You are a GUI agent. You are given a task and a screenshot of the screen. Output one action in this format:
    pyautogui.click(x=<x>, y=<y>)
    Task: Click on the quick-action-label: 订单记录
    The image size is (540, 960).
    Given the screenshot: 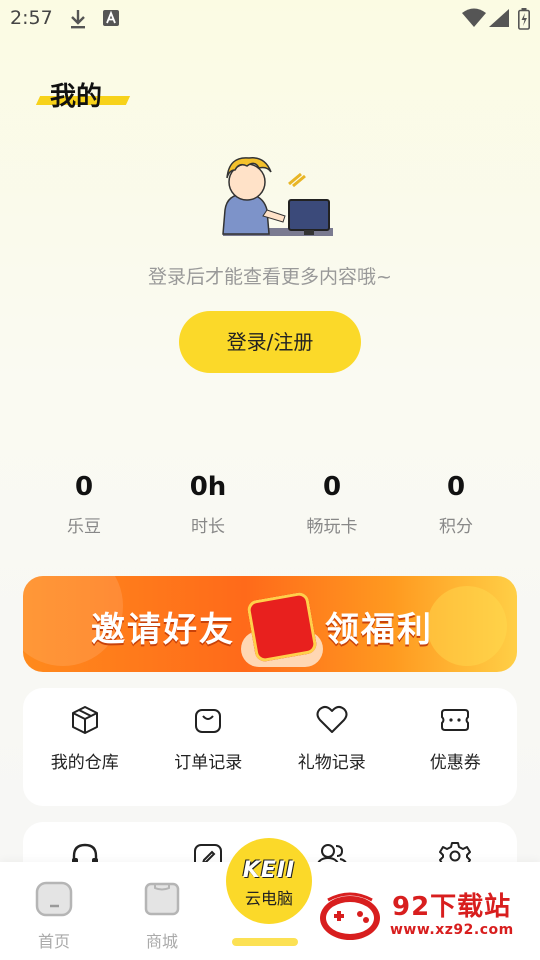 What is the action you would take?
    pyautogui.click(x=208, y=763)
    